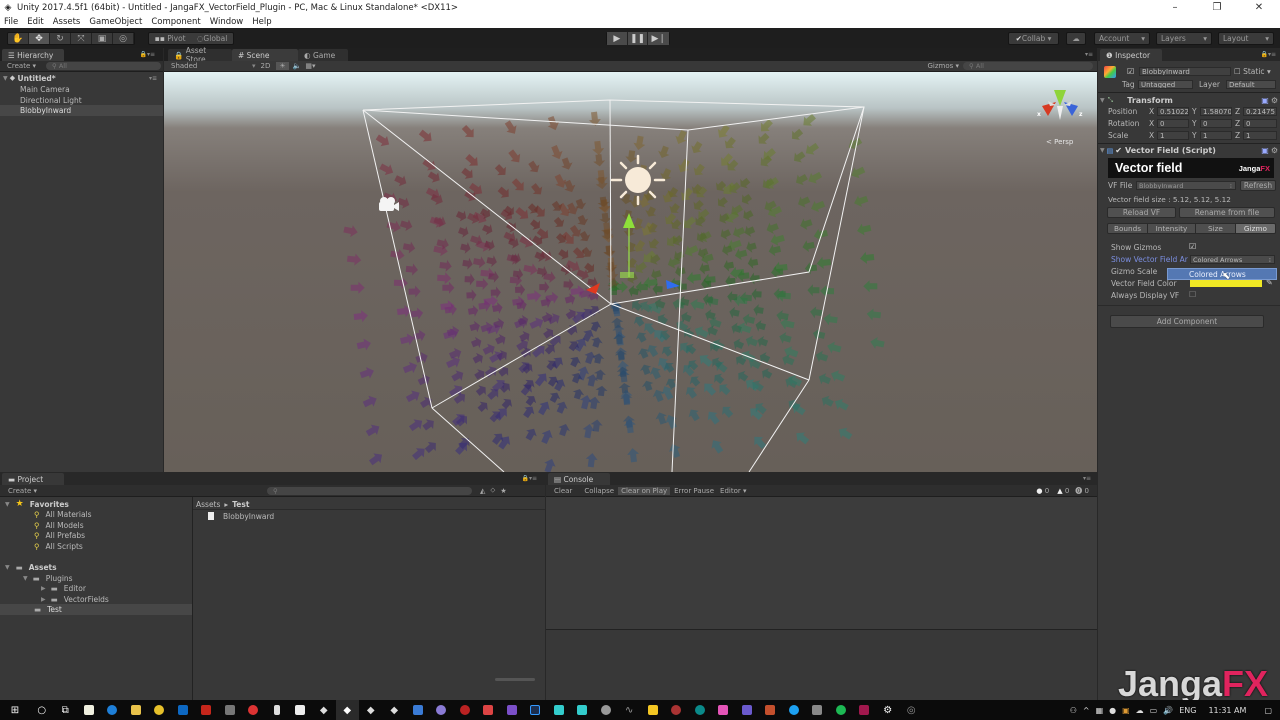 Image resolution: width=1280 pixels, height=720 pixels. I want to click on photoshop-app-icon, so click(536, 710).